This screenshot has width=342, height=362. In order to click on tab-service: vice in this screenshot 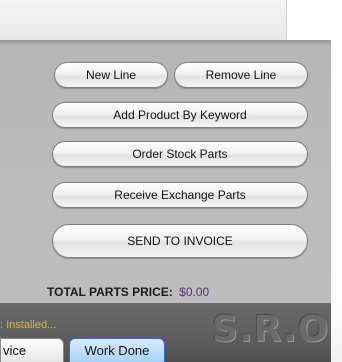, I will do `click(32, 350)`.